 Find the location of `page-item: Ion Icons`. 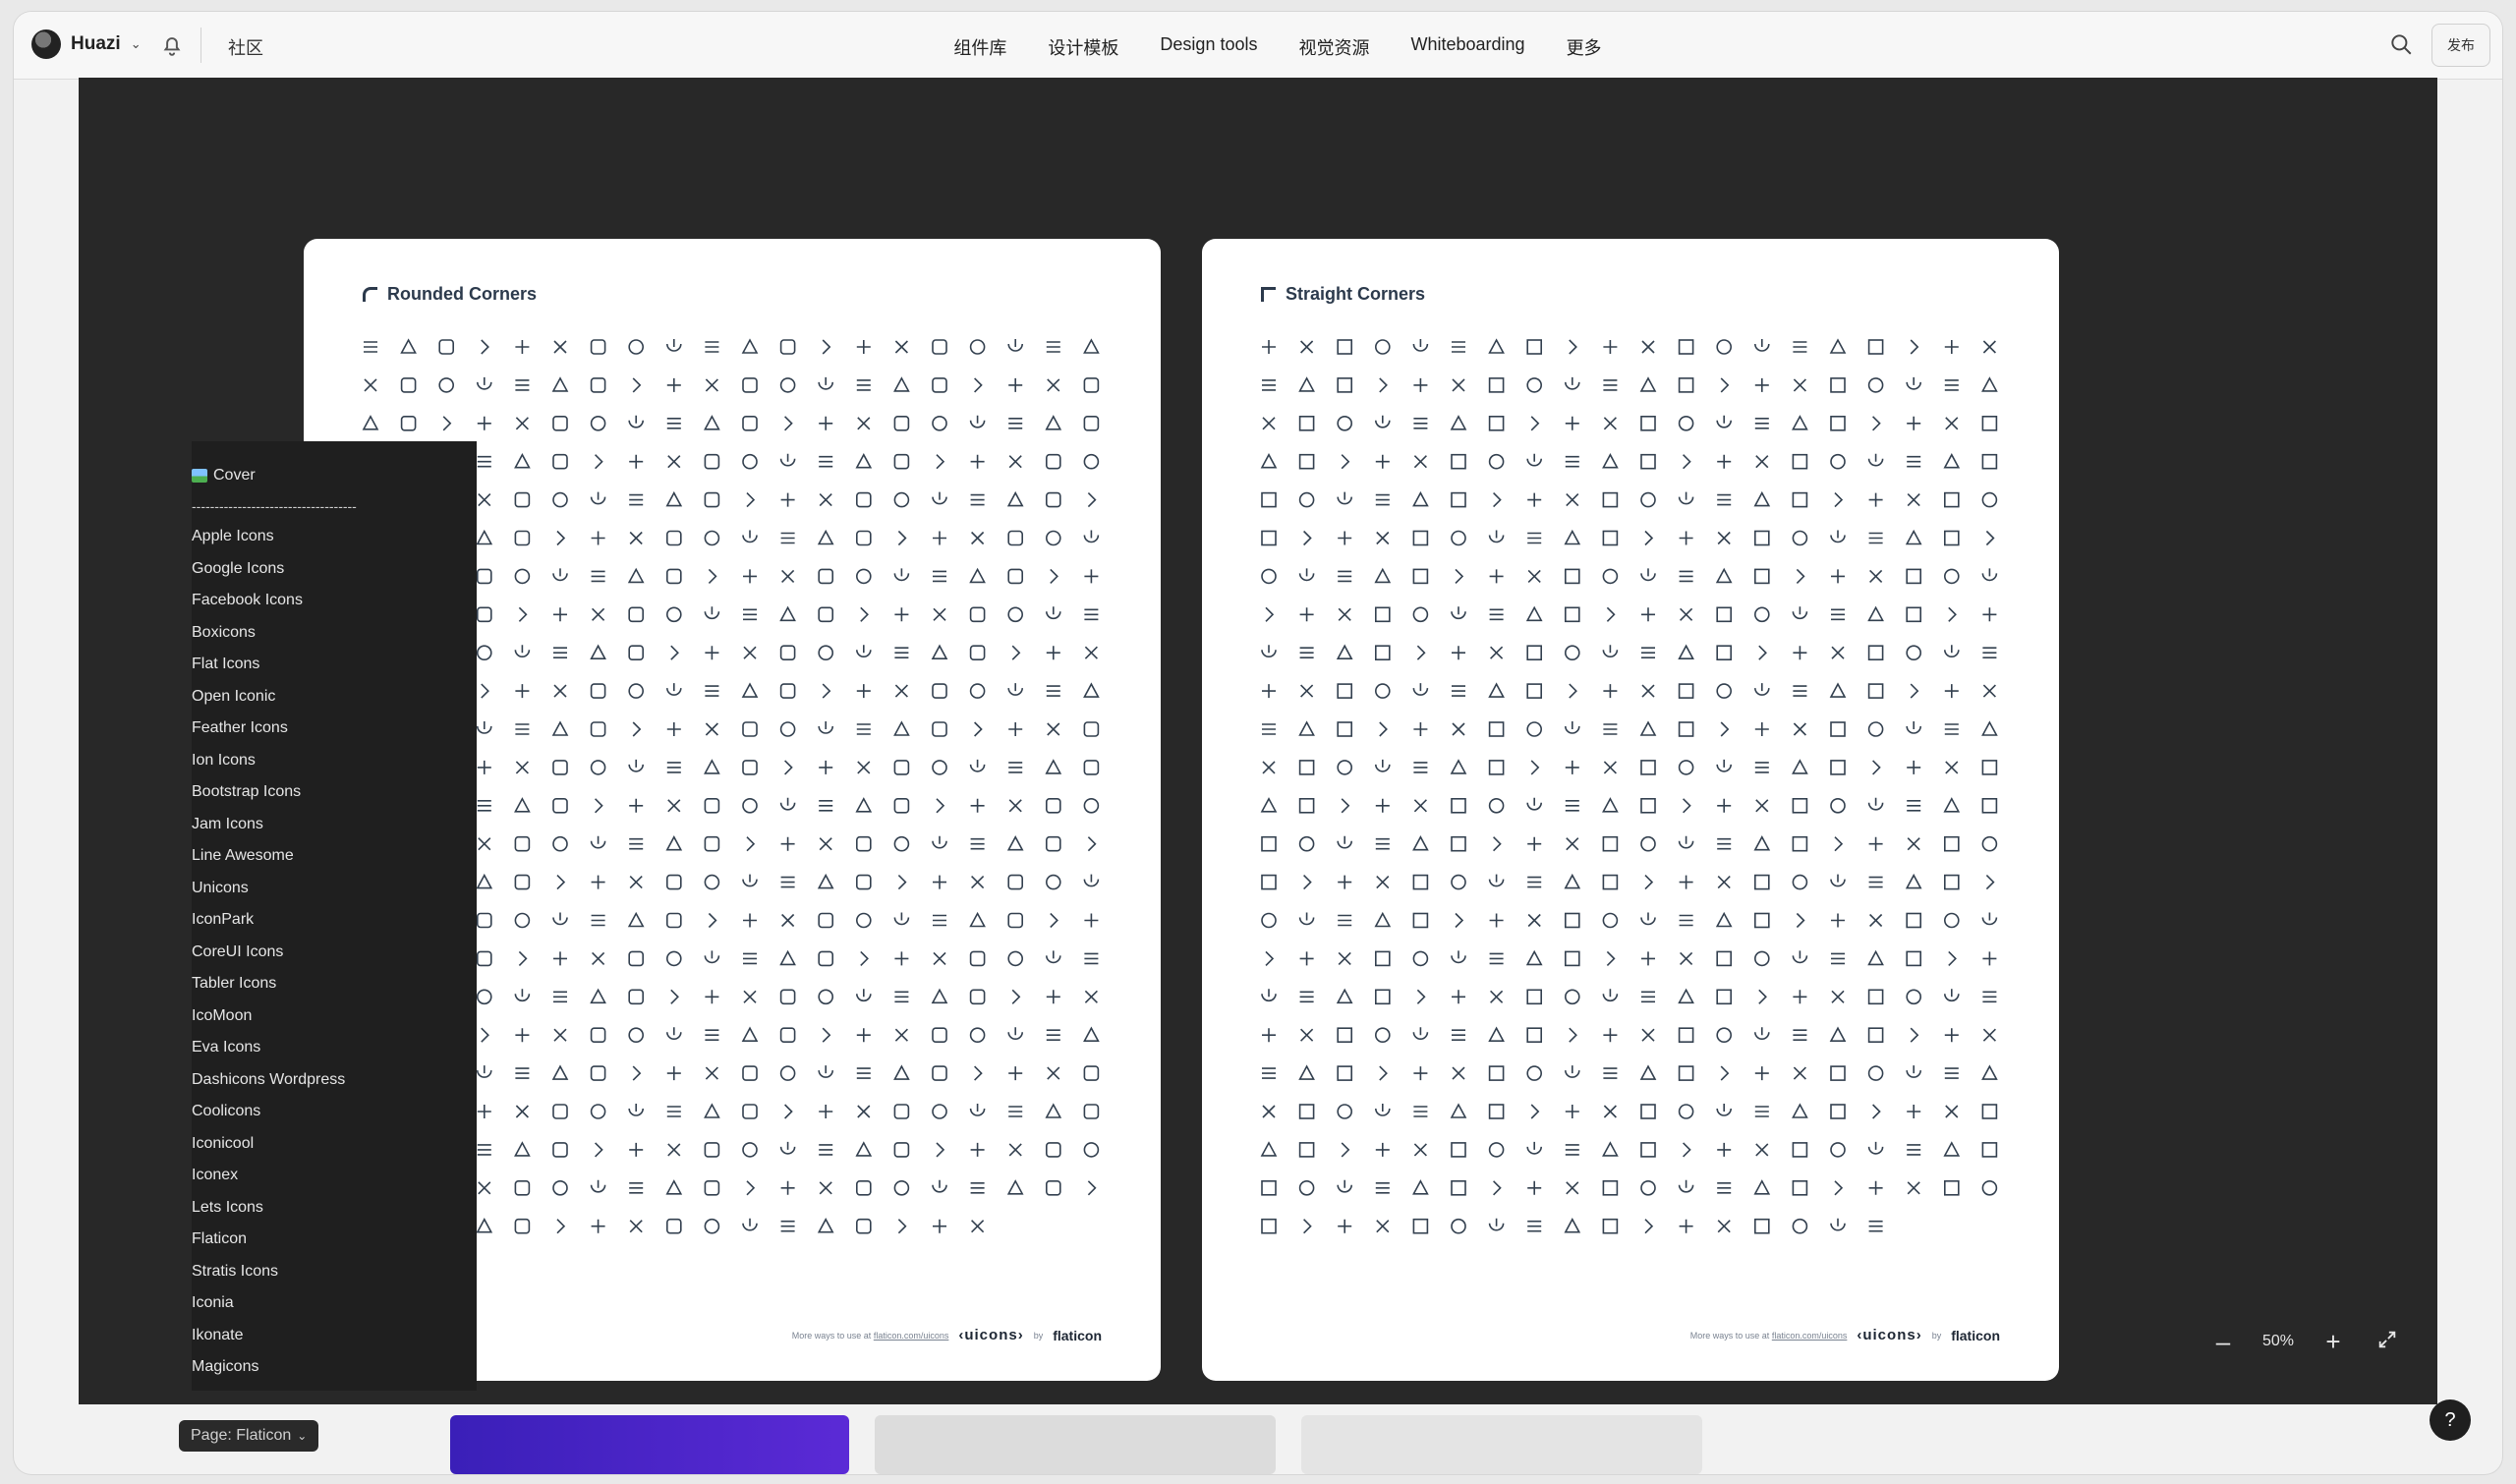

page-item: Ion Icons is located at coordinates (224, 761).